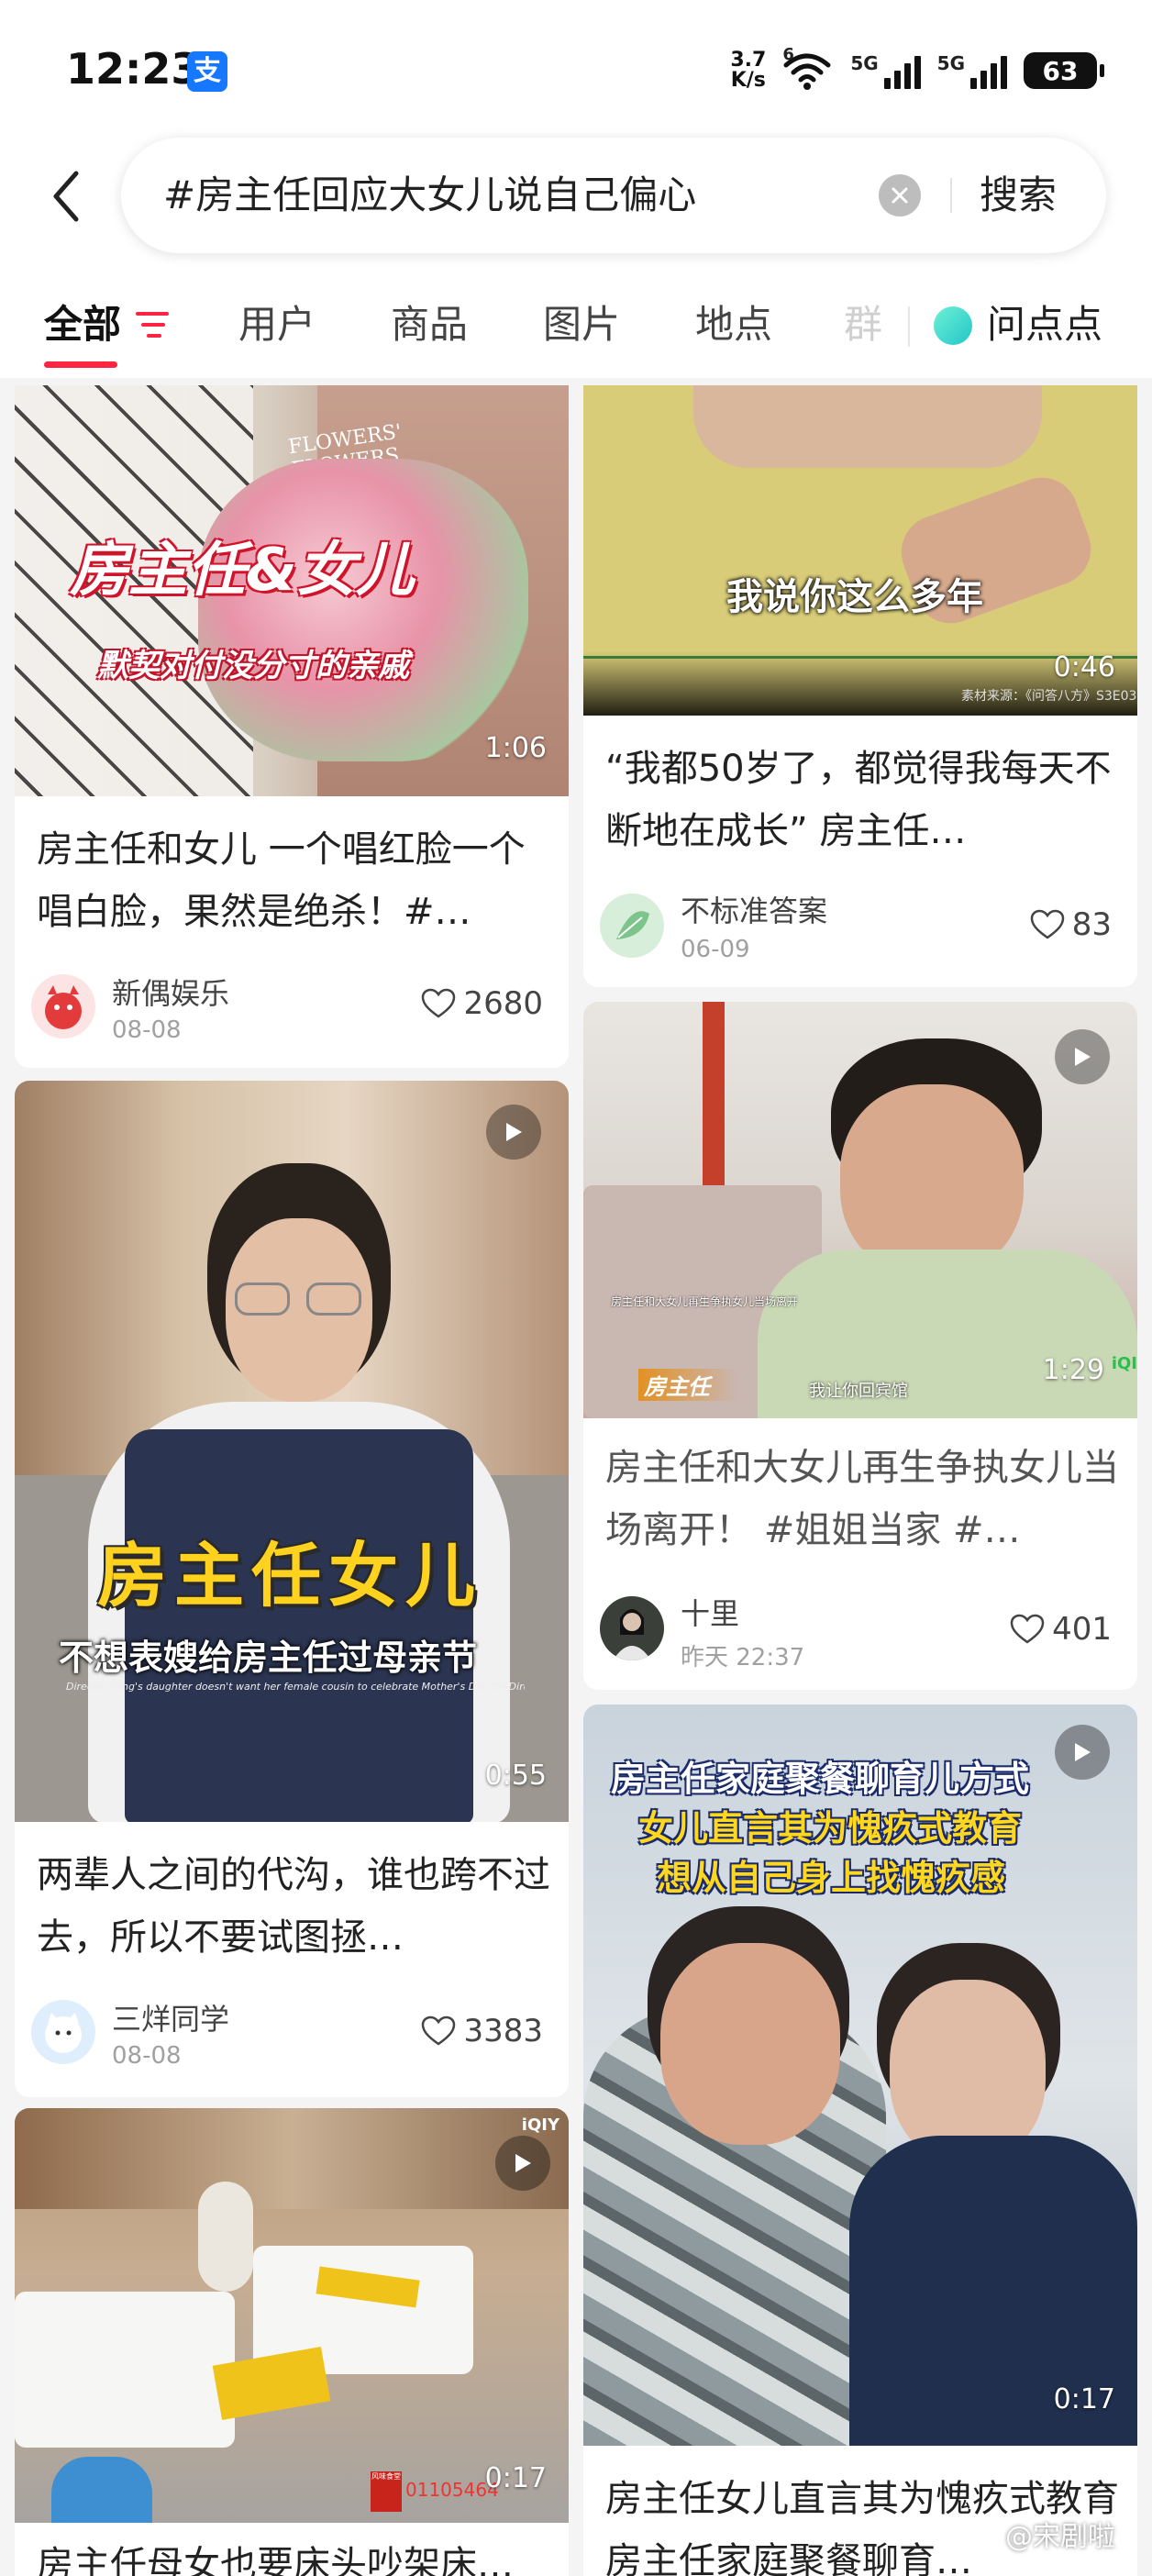  I want to click on like-button: 2680, so click(482, 1003).